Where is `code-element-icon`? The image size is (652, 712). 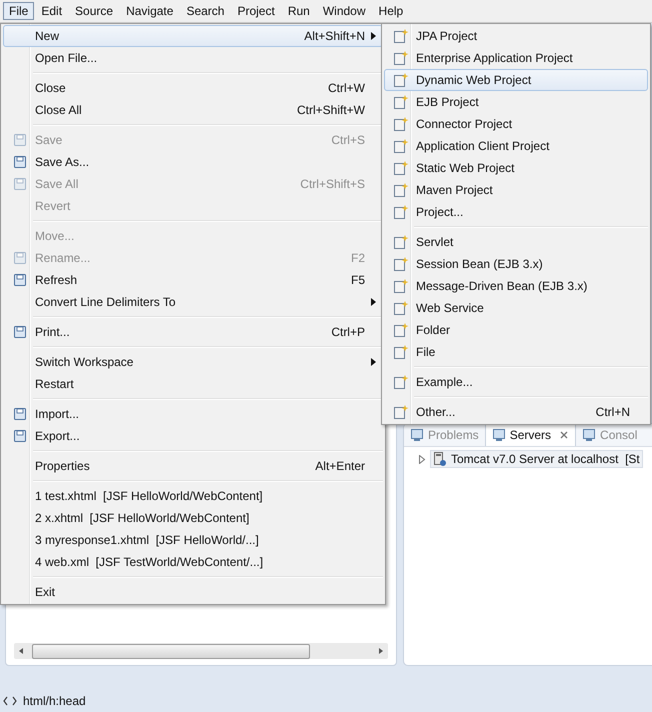 code-element-icon is located at coordinates (10, 701).